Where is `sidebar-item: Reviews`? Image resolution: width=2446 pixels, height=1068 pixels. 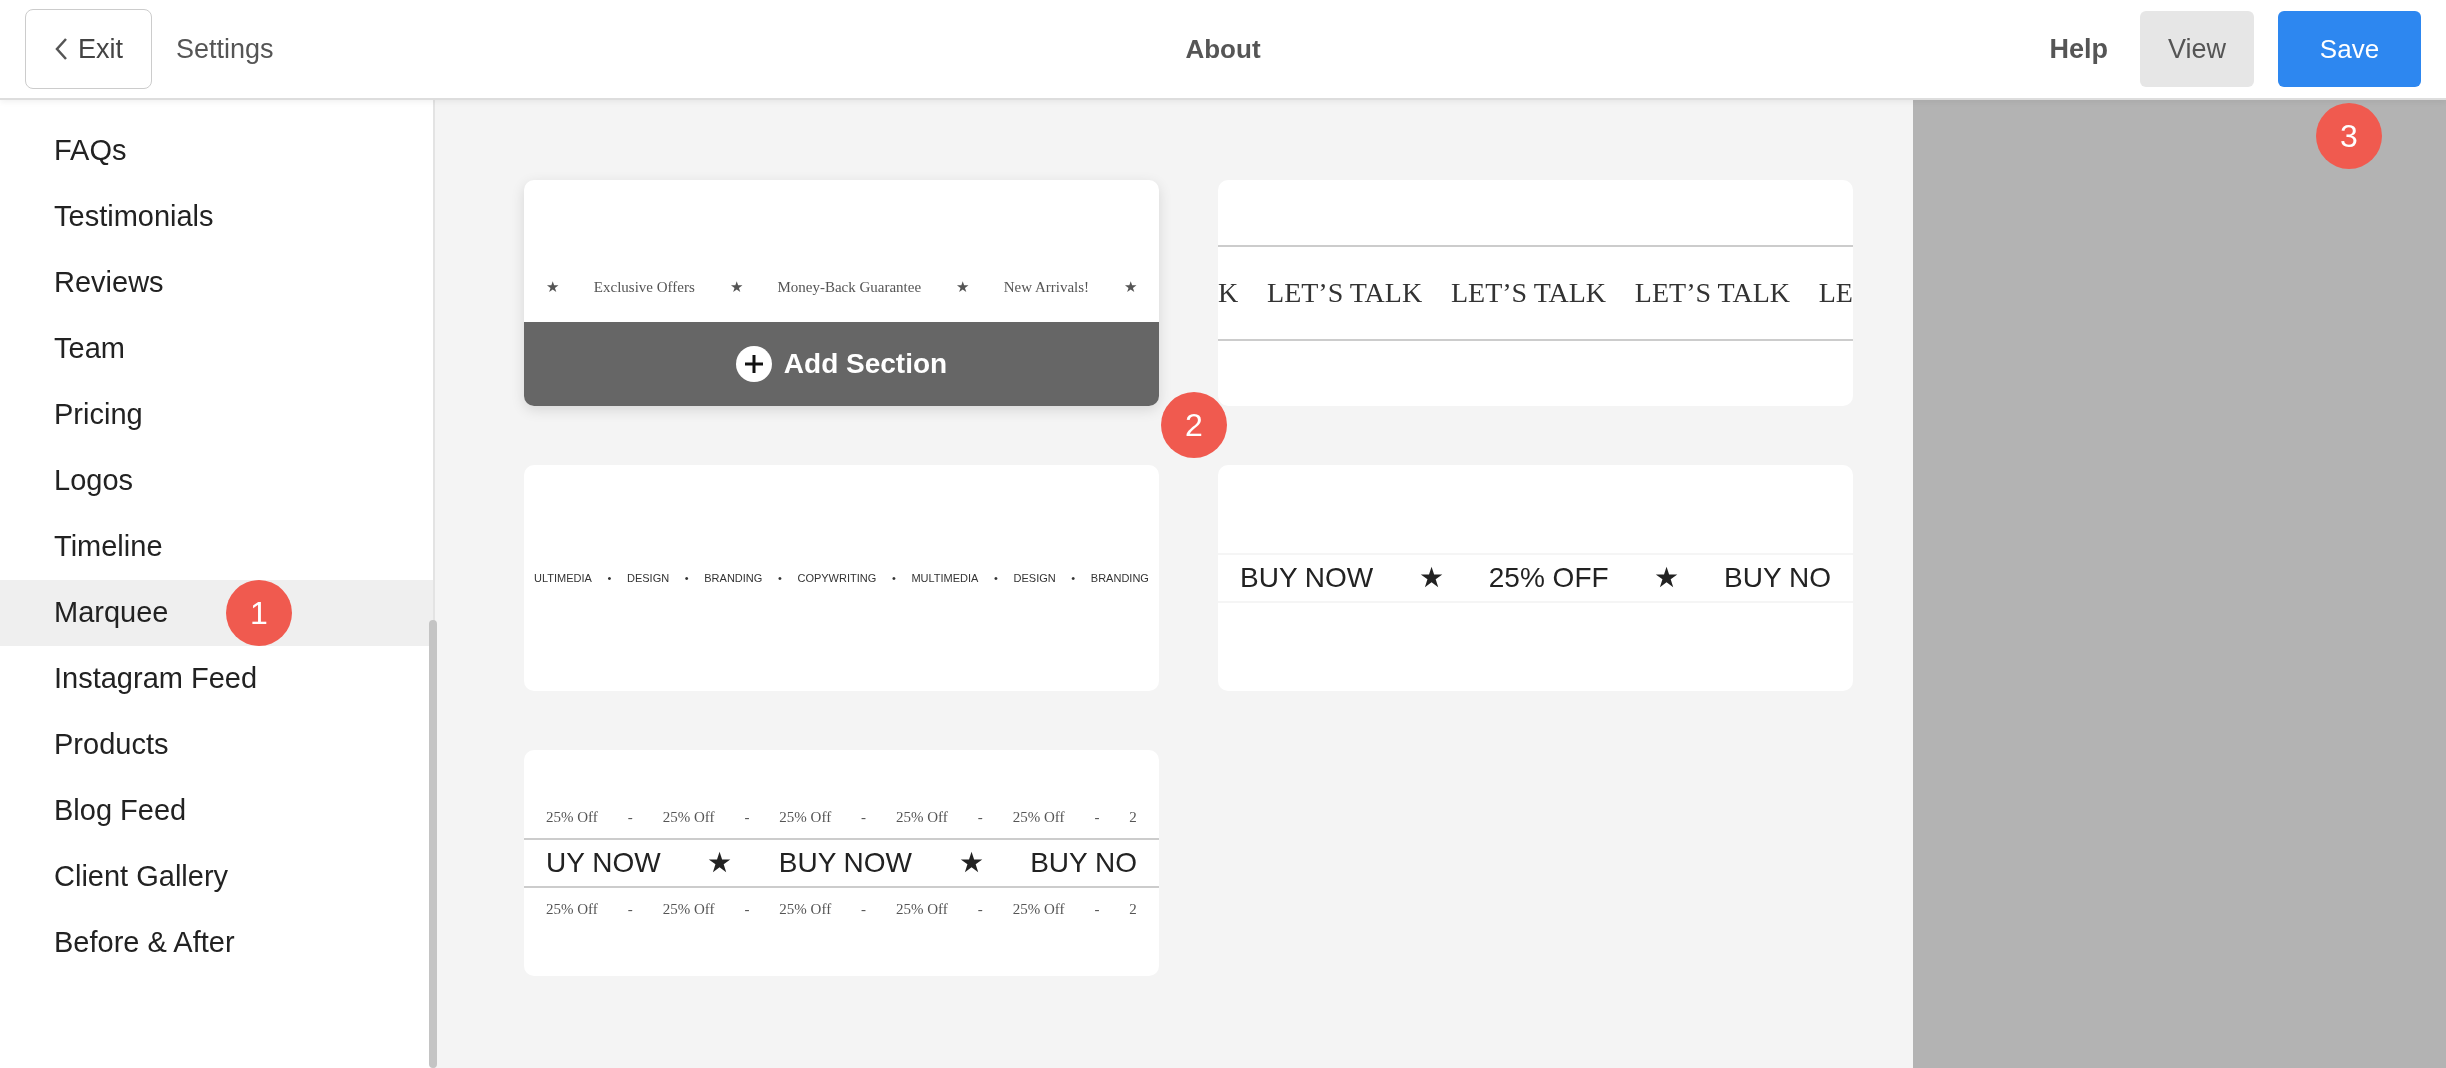
sidebar-item: Reviews is located at coordinates (216, 283).